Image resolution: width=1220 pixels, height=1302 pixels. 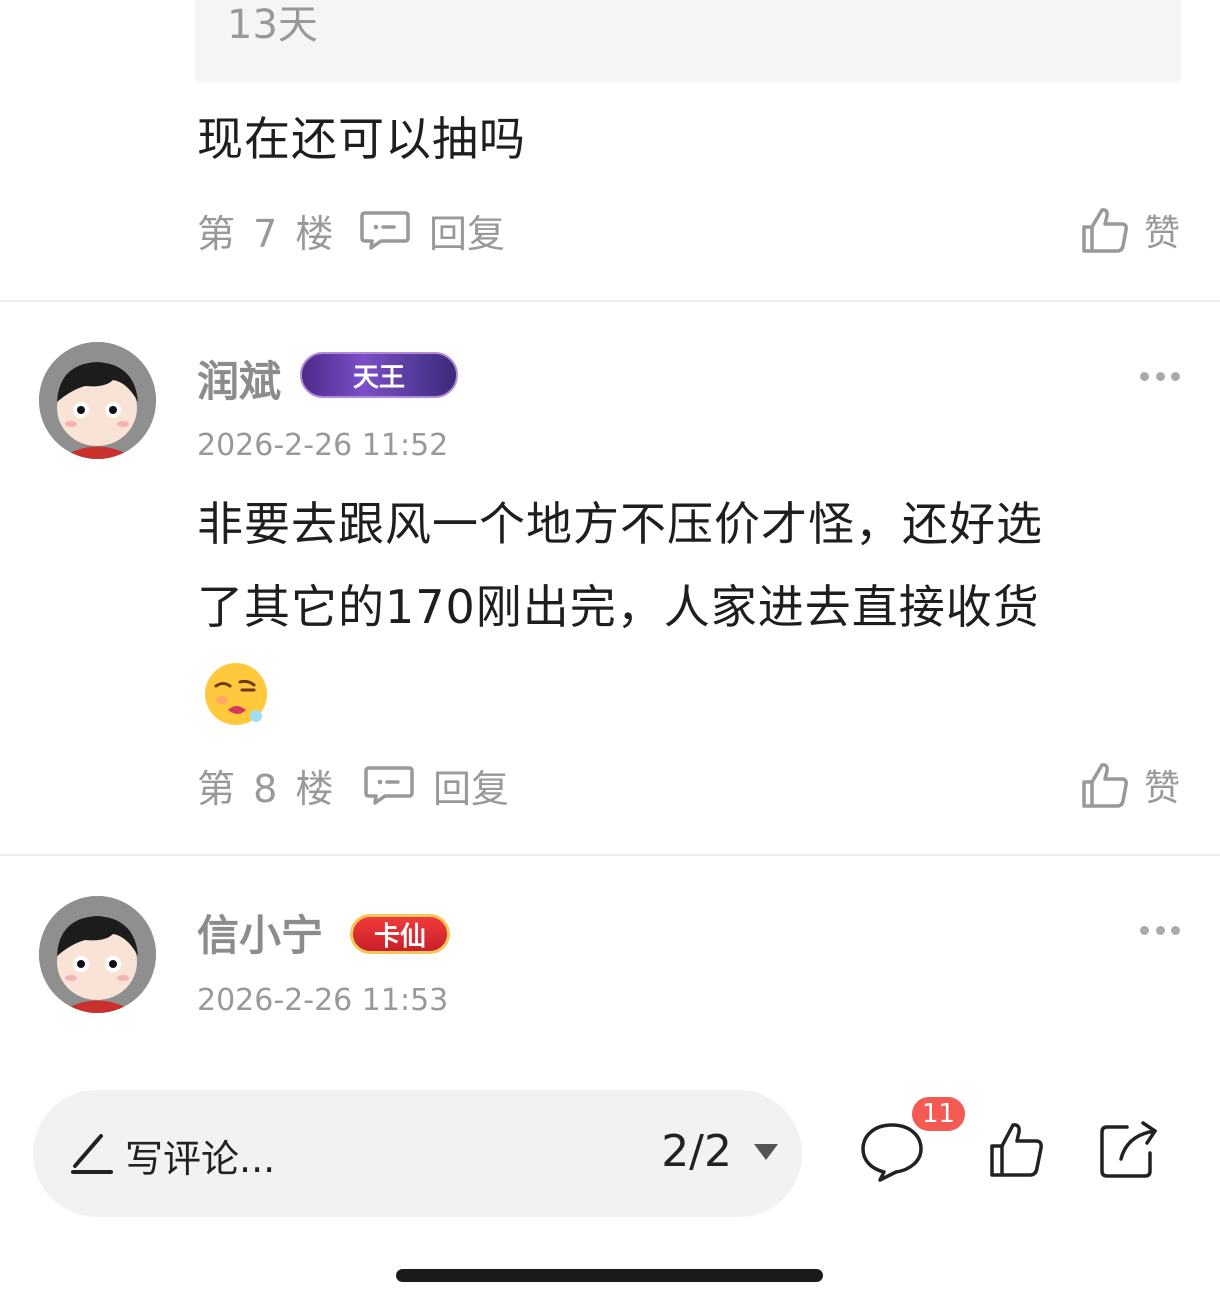 What do you see at coordinates (939, 1114) in the screenshot?
I see `comment-count-badge: 11` at bounding box center [939, 1114].